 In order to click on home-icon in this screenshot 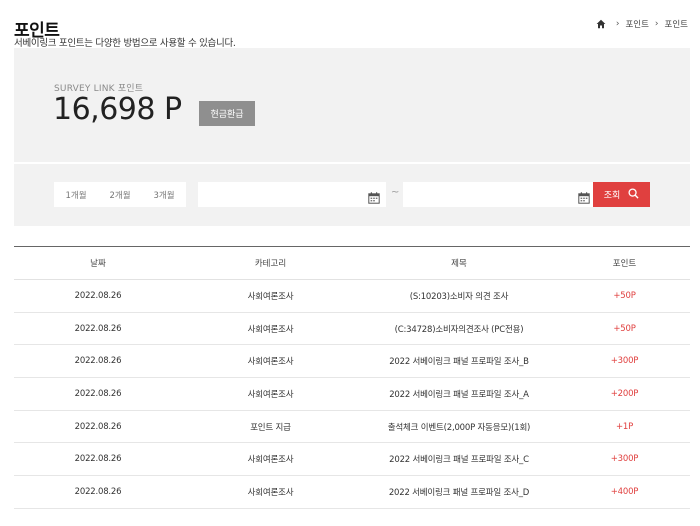, I will do `click(601, 24)`.